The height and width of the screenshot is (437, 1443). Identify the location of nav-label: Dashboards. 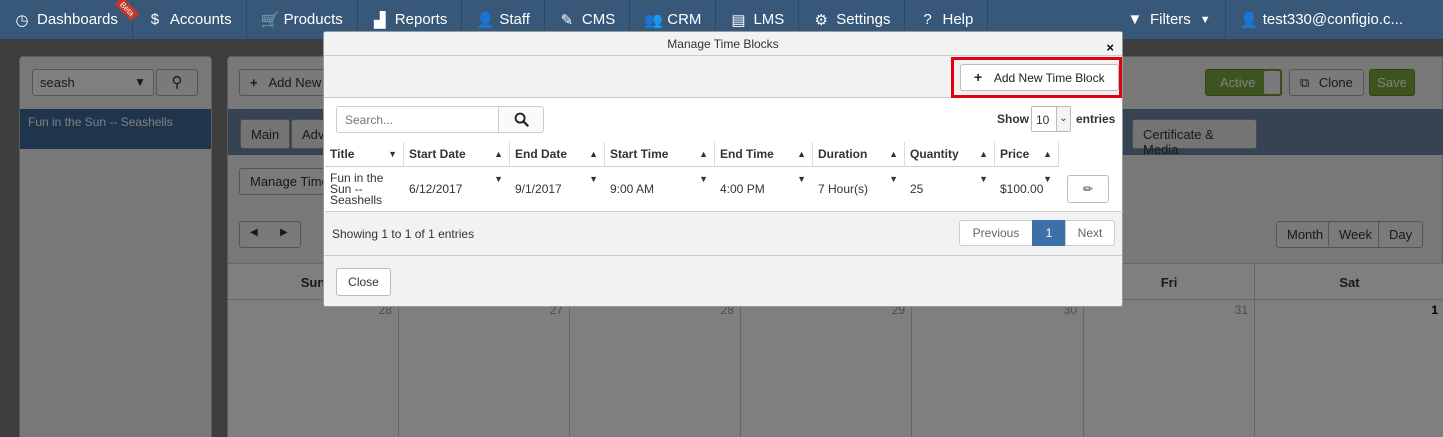
(77, 19).